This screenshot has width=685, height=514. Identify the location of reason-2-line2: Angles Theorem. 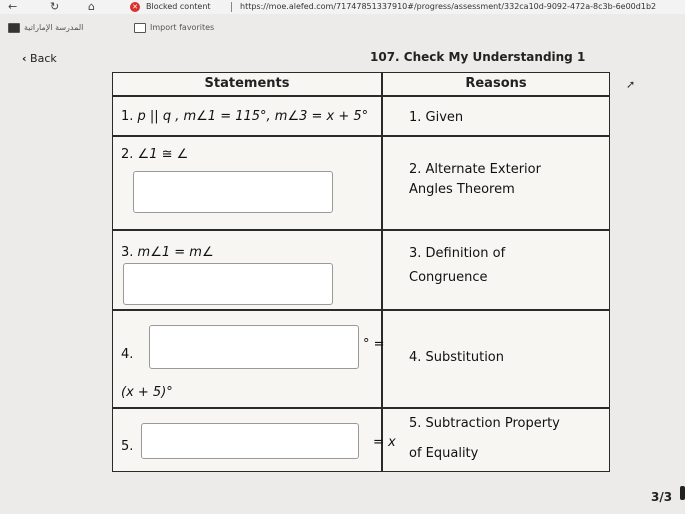
(462, 189).